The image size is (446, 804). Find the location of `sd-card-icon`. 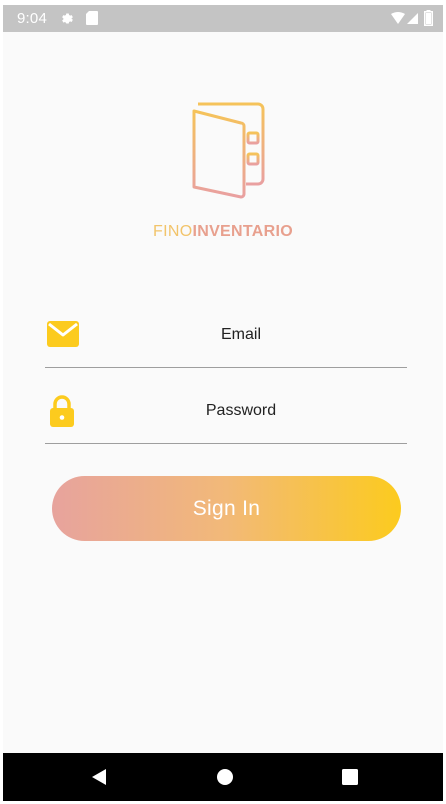

sd-card-icon is located at coordinates (92, 18).